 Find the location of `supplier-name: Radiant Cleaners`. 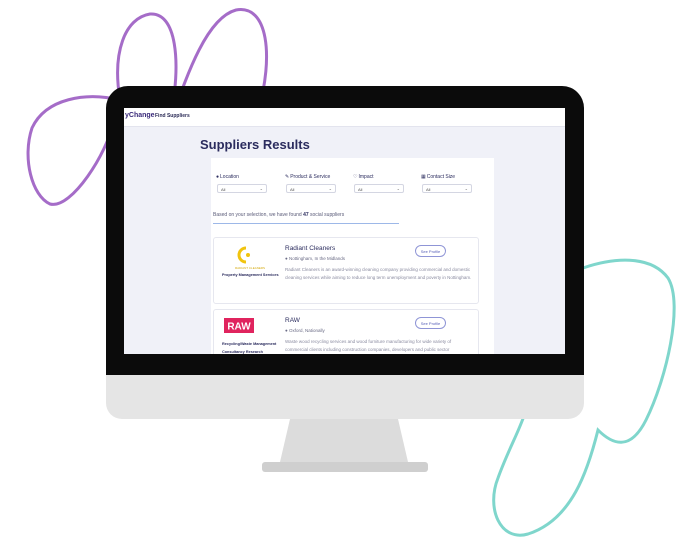

supplier-name: Radiant Cleaners is located at coordinates (310, 248).